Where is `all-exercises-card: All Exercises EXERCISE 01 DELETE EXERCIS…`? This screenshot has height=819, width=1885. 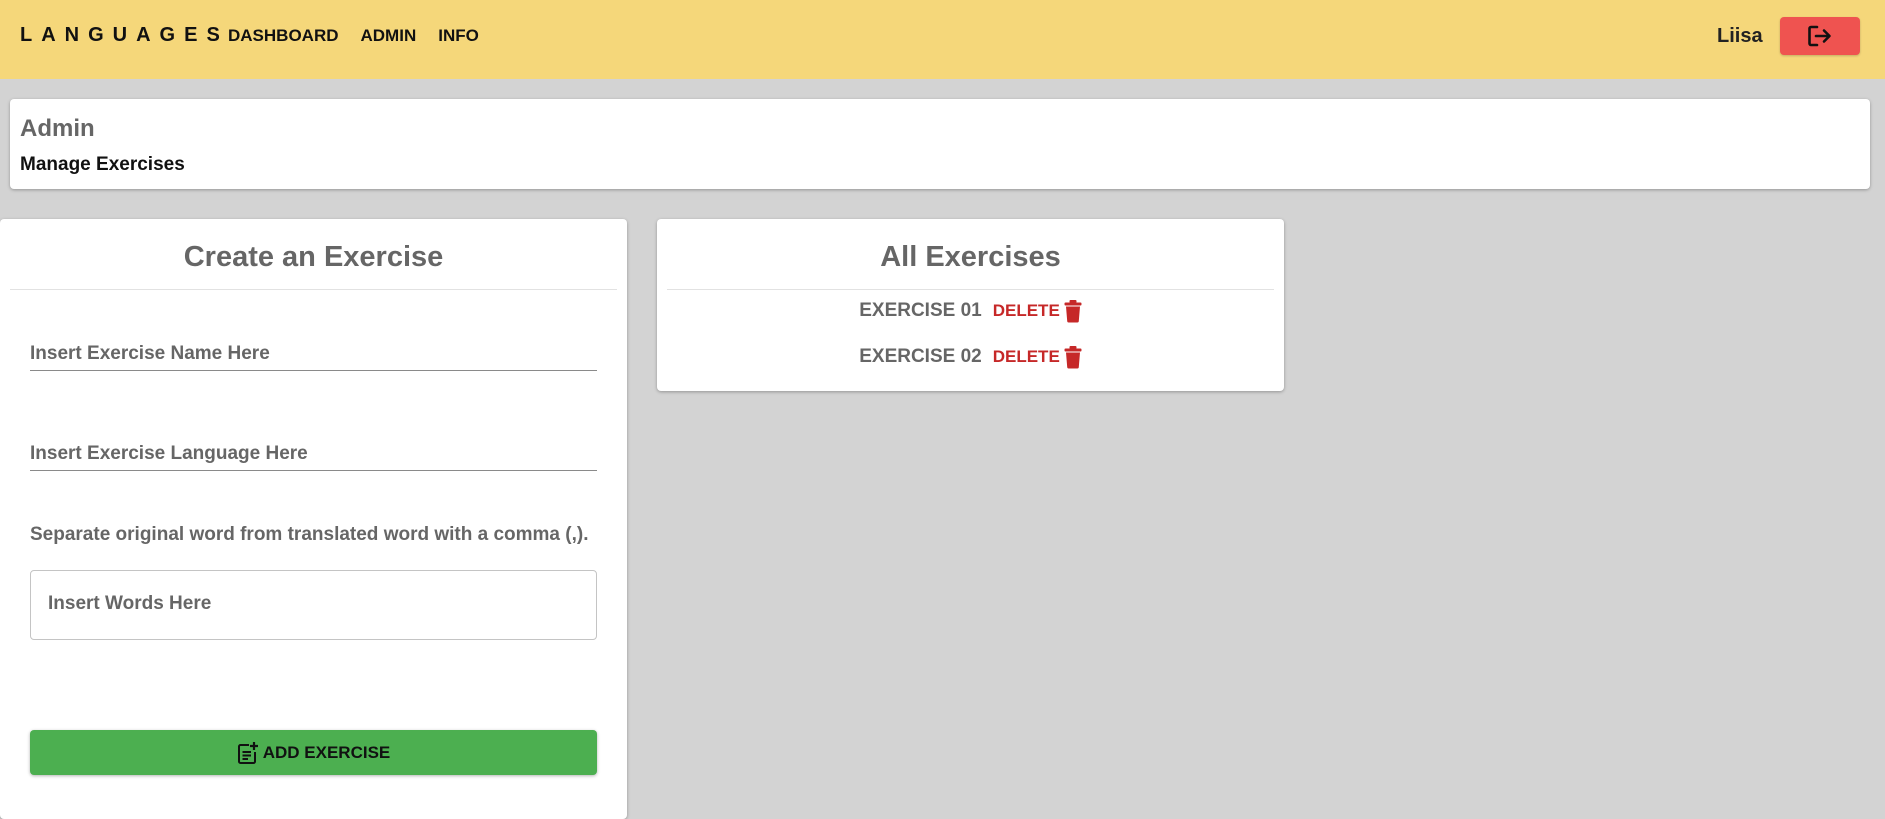 all-exercises-card: All Exercises EXERCISE 01 DELETE EXERCIS… is located at coordinates (970, 305).